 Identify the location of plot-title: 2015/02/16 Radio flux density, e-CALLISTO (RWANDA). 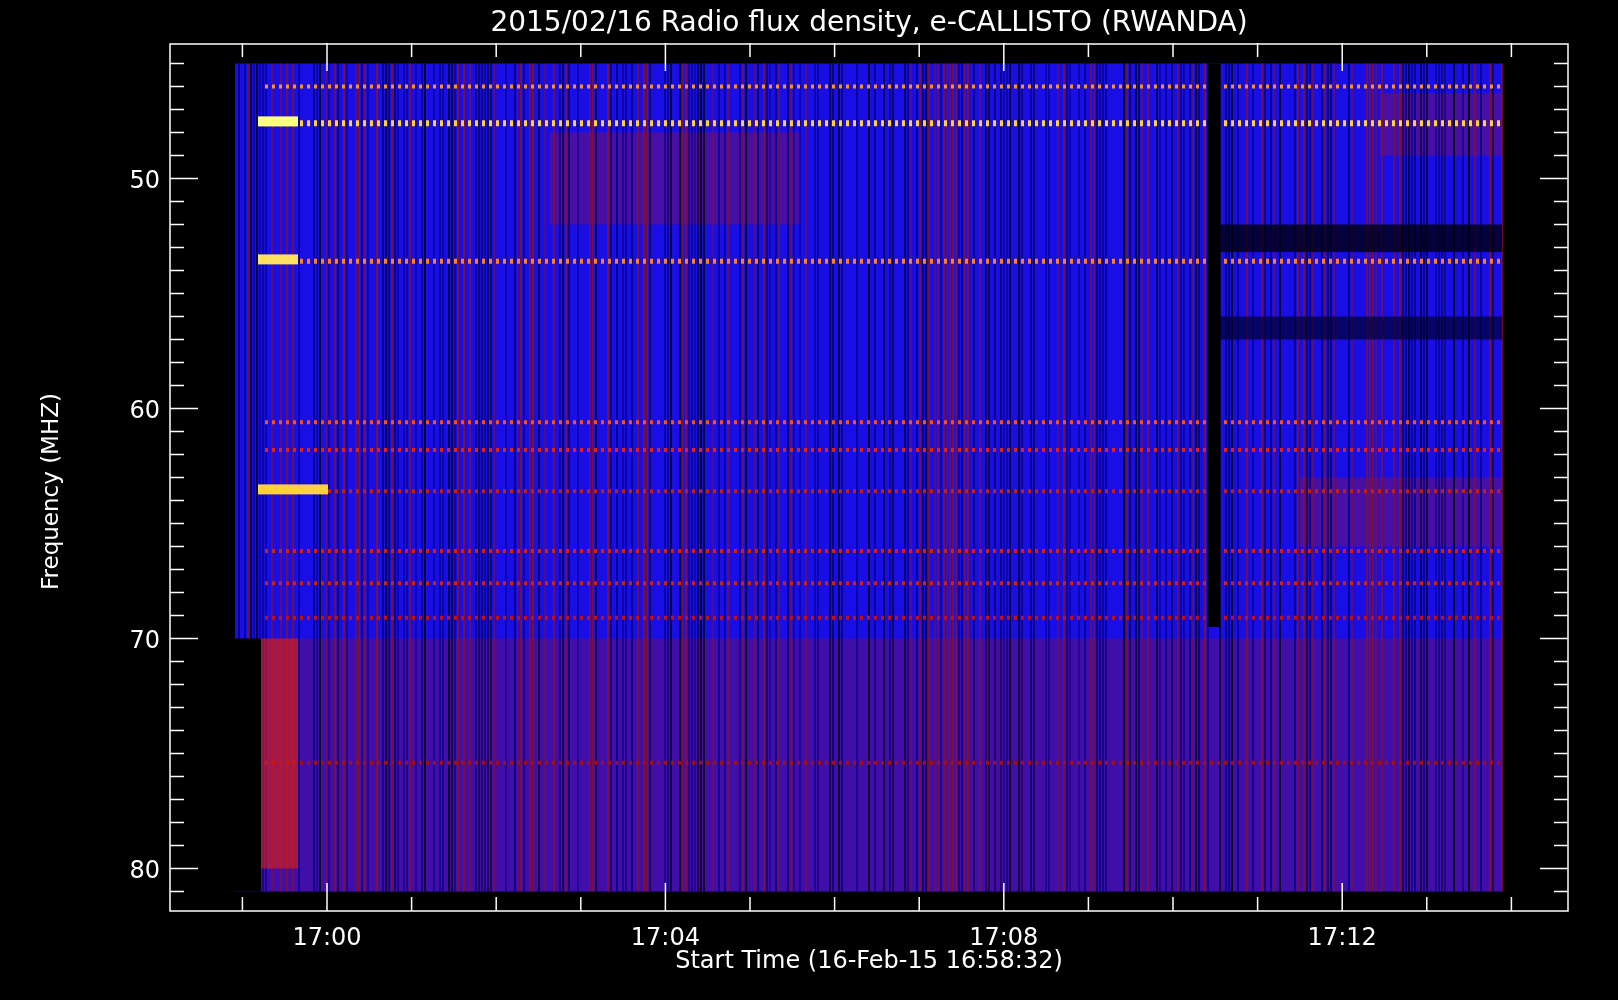
(869, 21).